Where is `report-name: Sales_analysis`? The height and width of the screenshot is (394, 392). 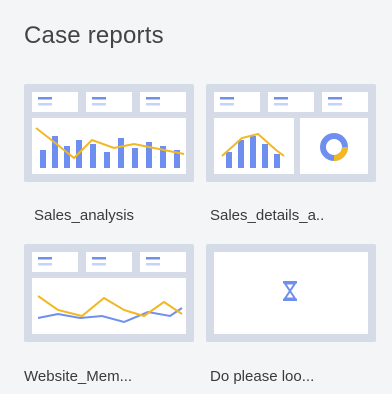
report-name: Sales_analysis is located at coordinates (84, 215).